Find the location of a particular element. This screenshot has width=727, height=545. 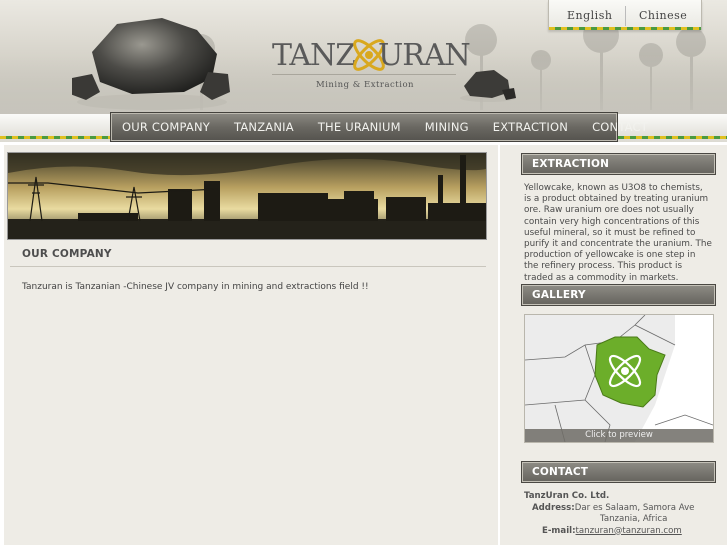

nav-extraction: EXTRACTION is located at coordinates (530, 127).